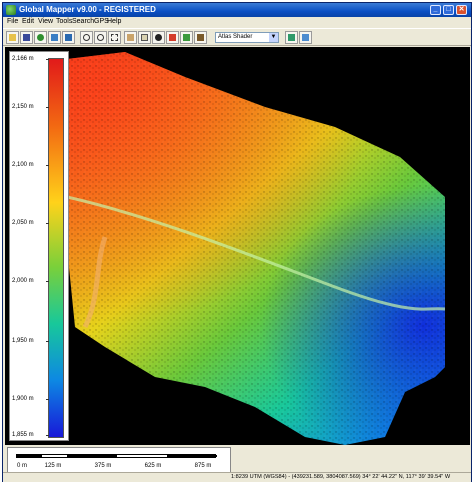  Describe the element at coordinates (119, 460) in the screenshot. I see `scale-bar: 0 m 125 m 375 m 625 m 875 m` at that location.